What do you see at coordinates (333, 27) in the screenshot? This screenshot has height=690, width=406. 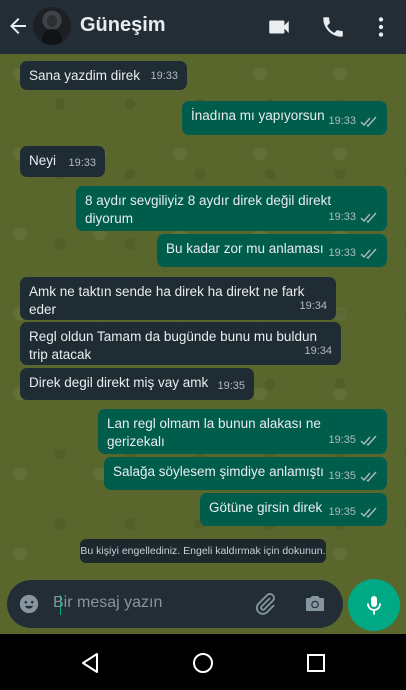 I see `phone-call-icon` at bounding box center [333, 27].